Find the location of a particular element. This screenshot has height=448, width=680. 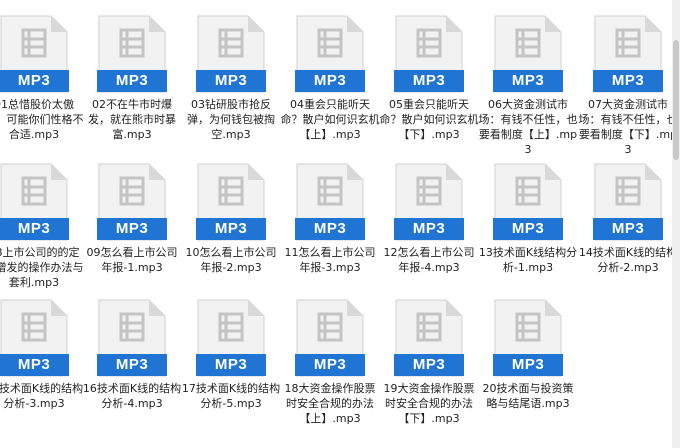

file-item: MP3 20技术面与投资策略与结尾语.mp3 is located at coordinates (528, 372).